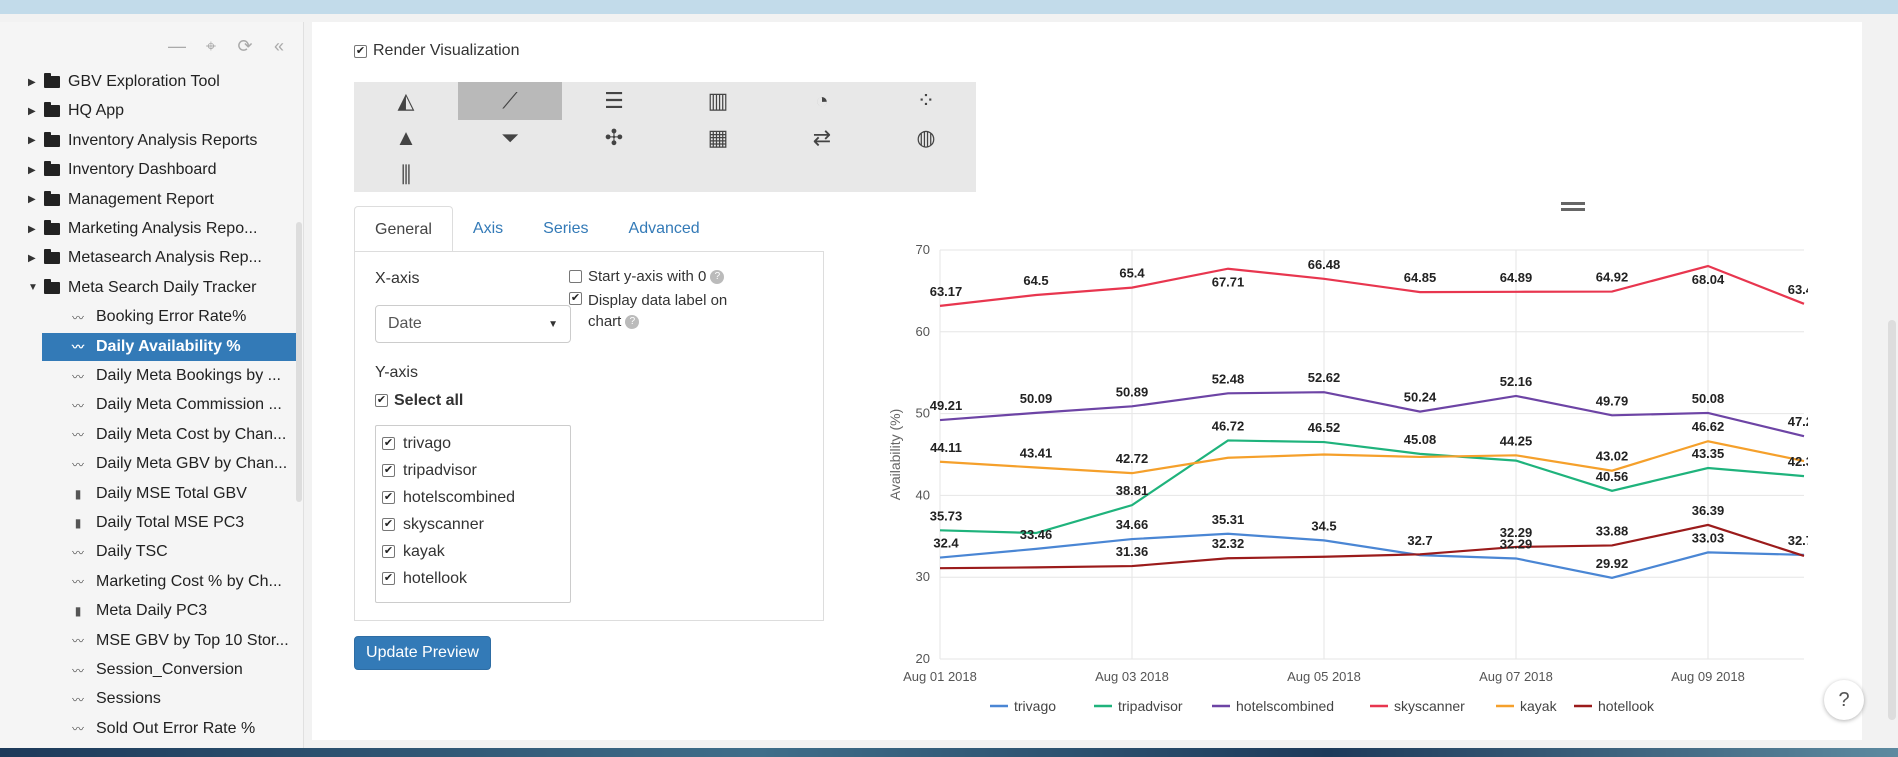  Describe the element at coordinates (473, 497) in the screenshot. I see `series-option: ✔ hotelscombined` at that location.